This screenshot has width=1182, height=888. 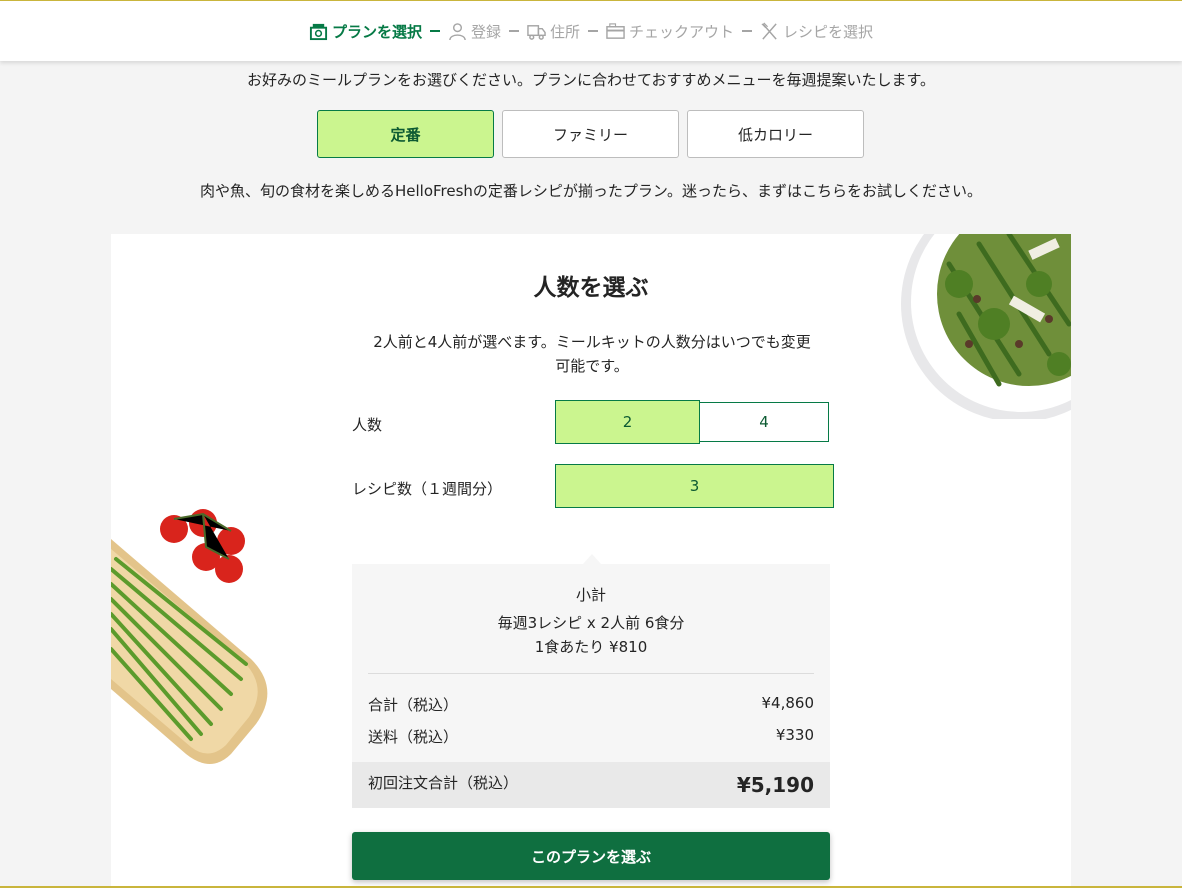 What do you see at coordinates (443, 782) in the screenshot?
I see `first-order-label: 初回注文合計（税込）` at bounding box center [443, 782].